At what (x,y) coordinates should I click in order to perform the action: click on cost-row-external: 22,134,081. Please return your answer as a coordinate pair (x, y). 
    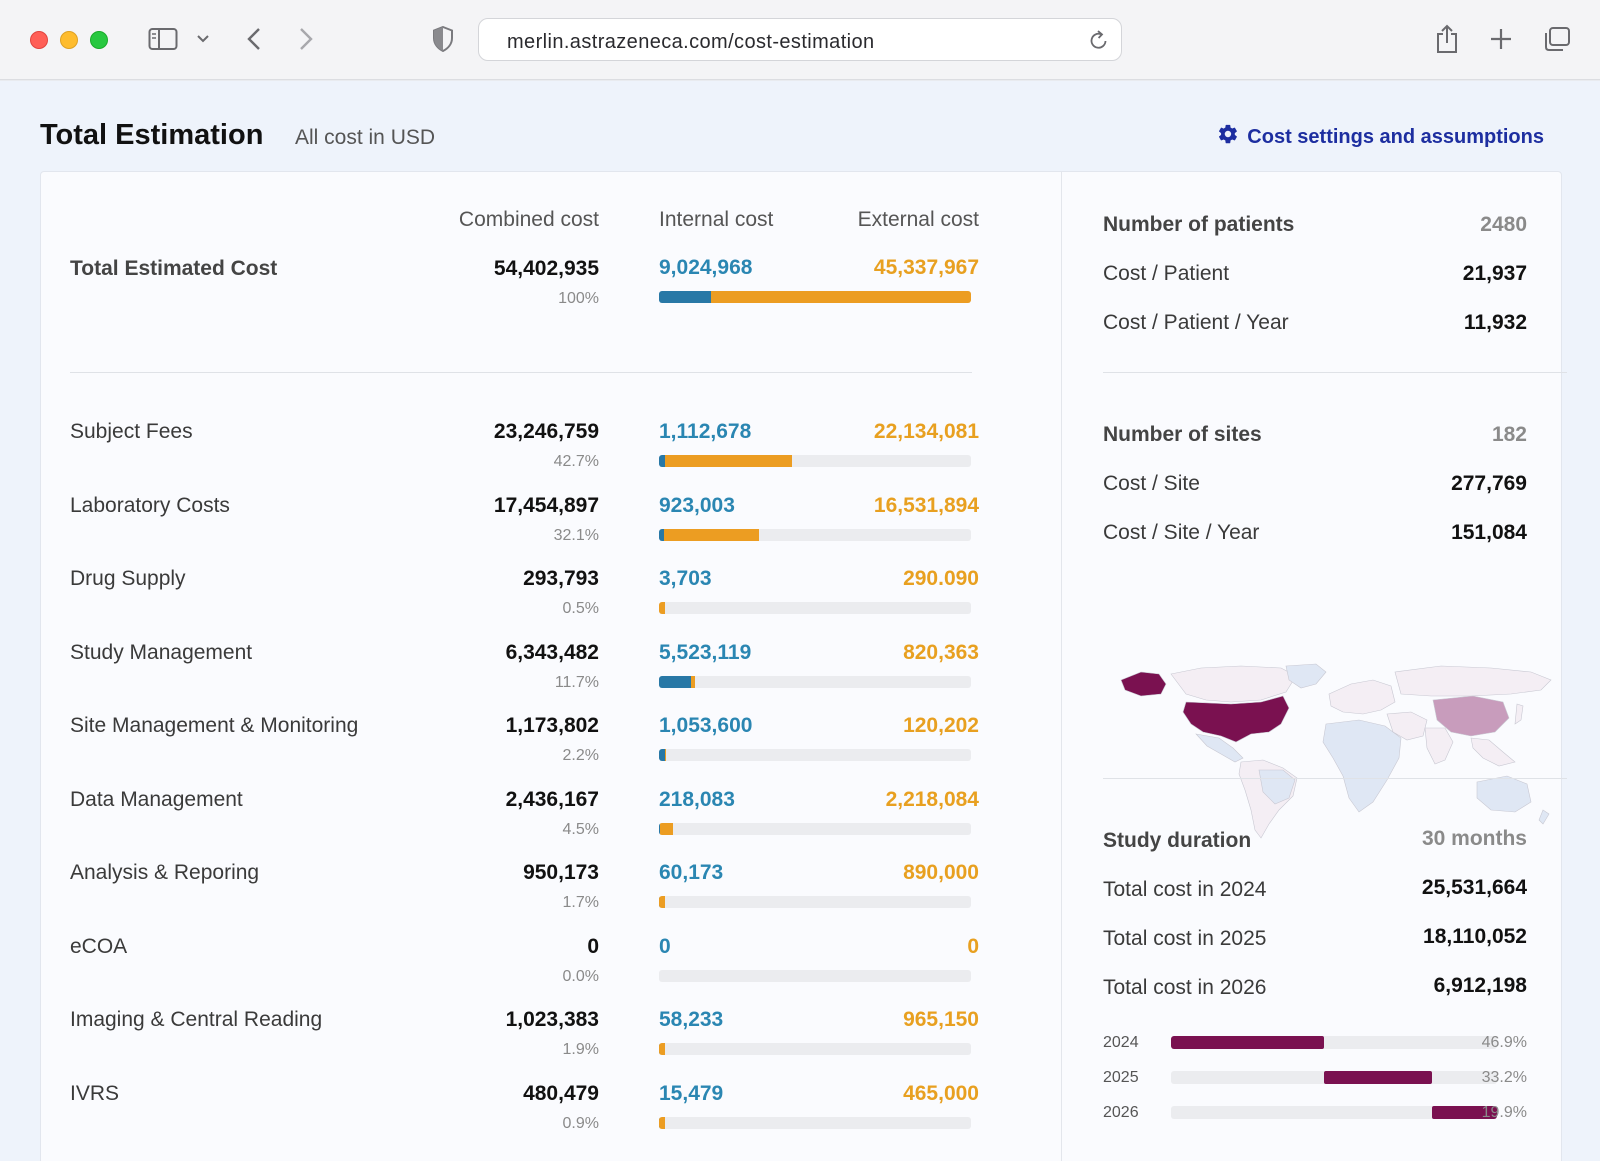
    Looking at the image, I should click on (926, 431).